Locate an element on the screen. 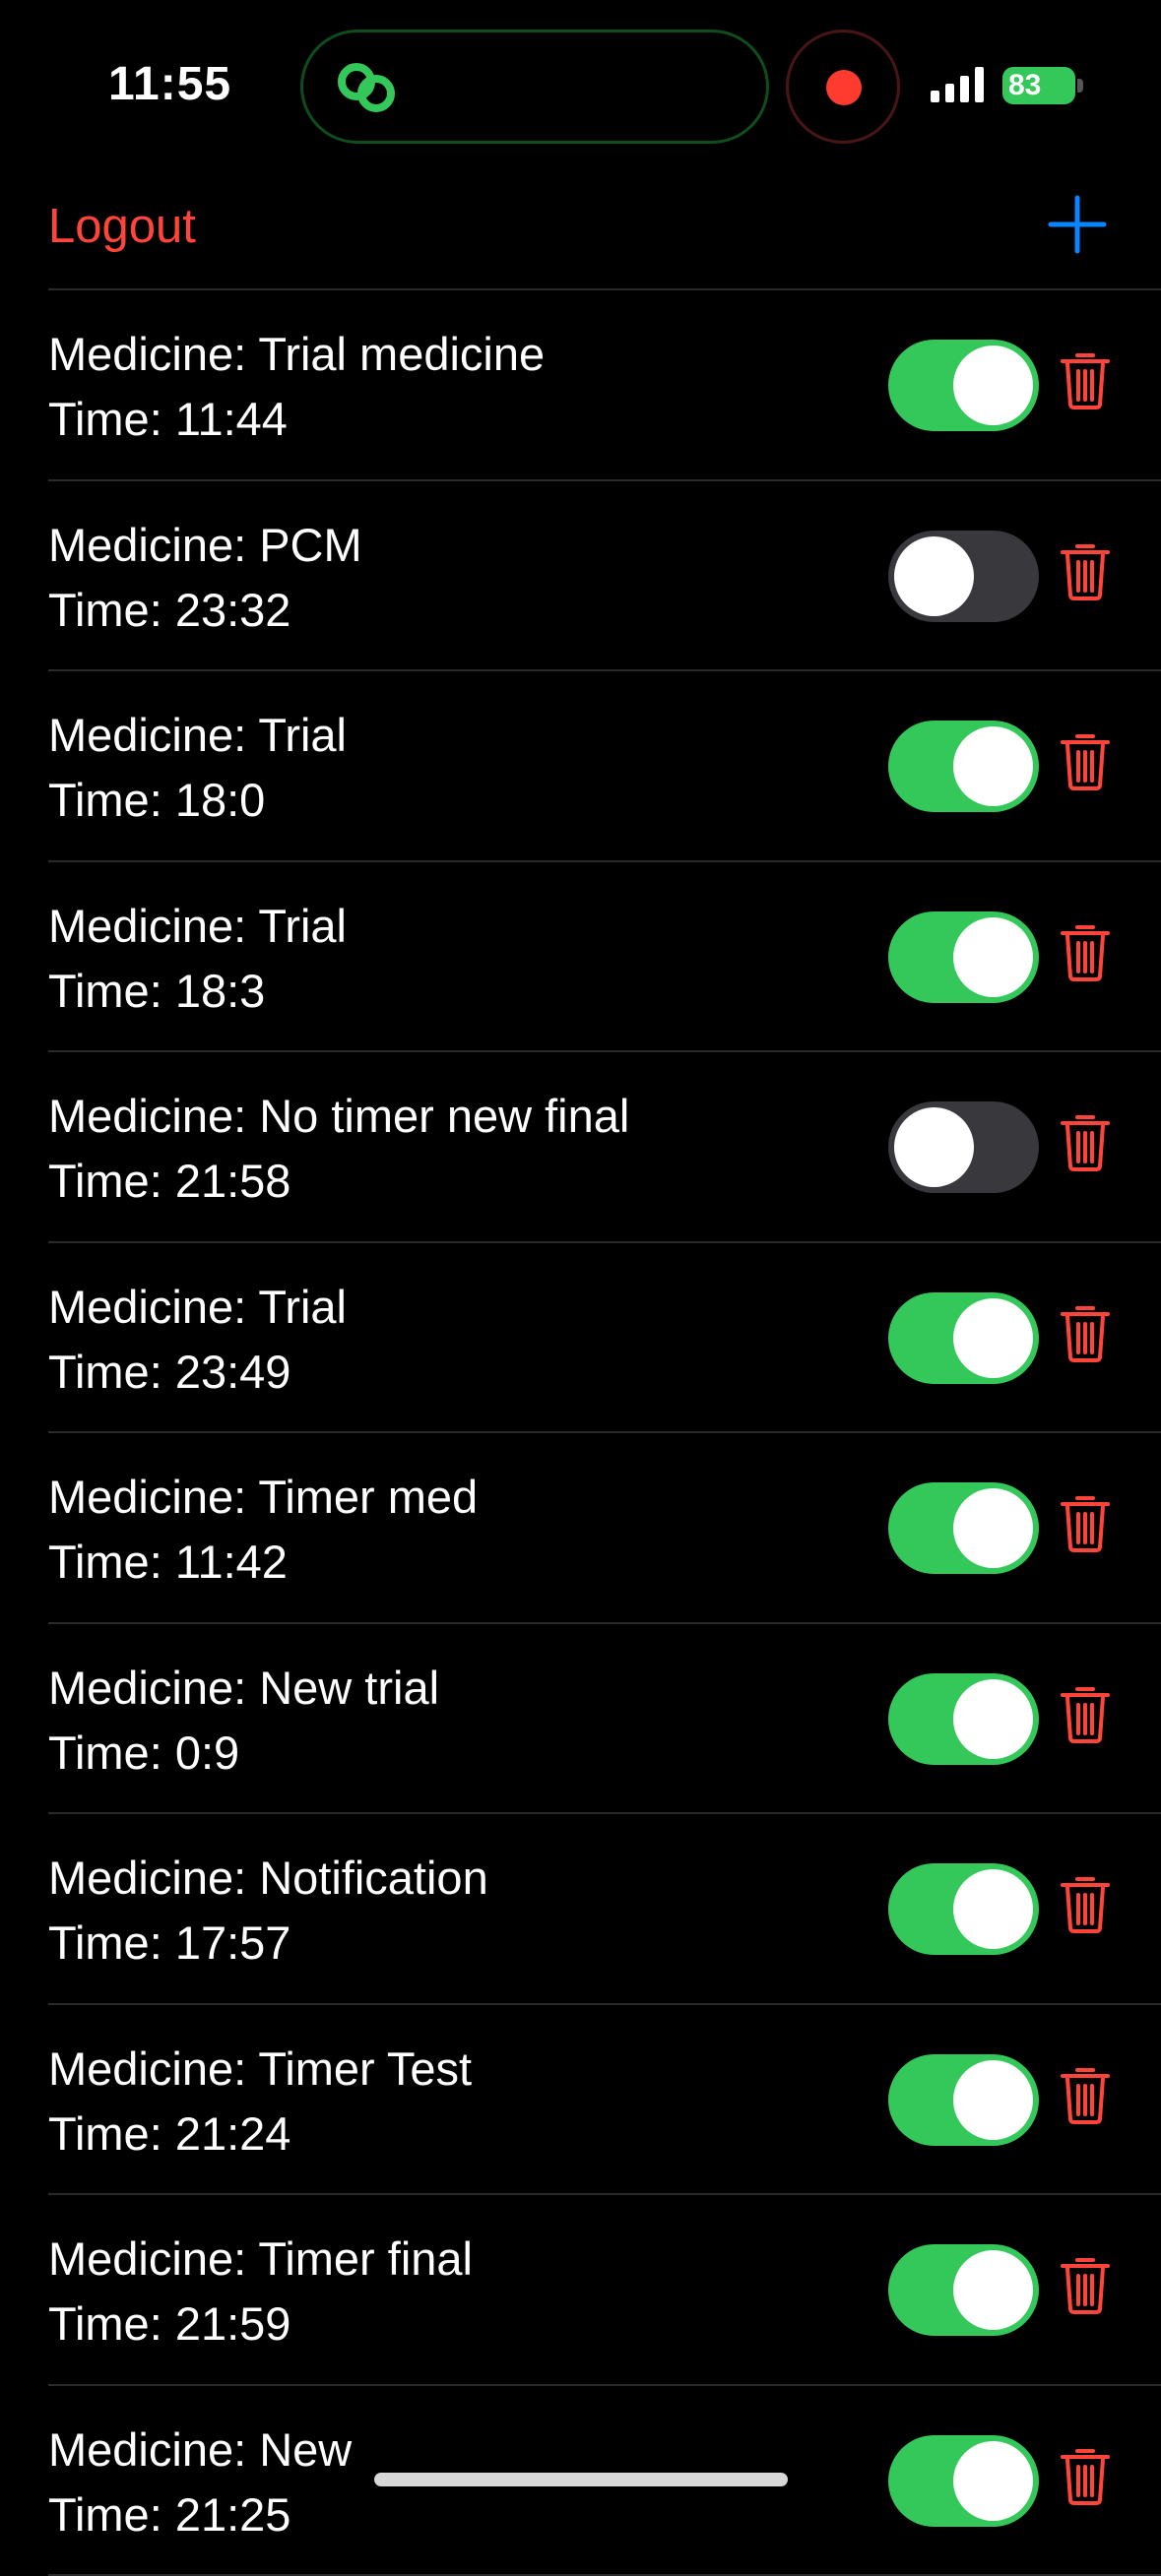 This screenshot has width=1161, height=2576. medicine-label: Medicine: New trial is located at coordinates (243, 1688).